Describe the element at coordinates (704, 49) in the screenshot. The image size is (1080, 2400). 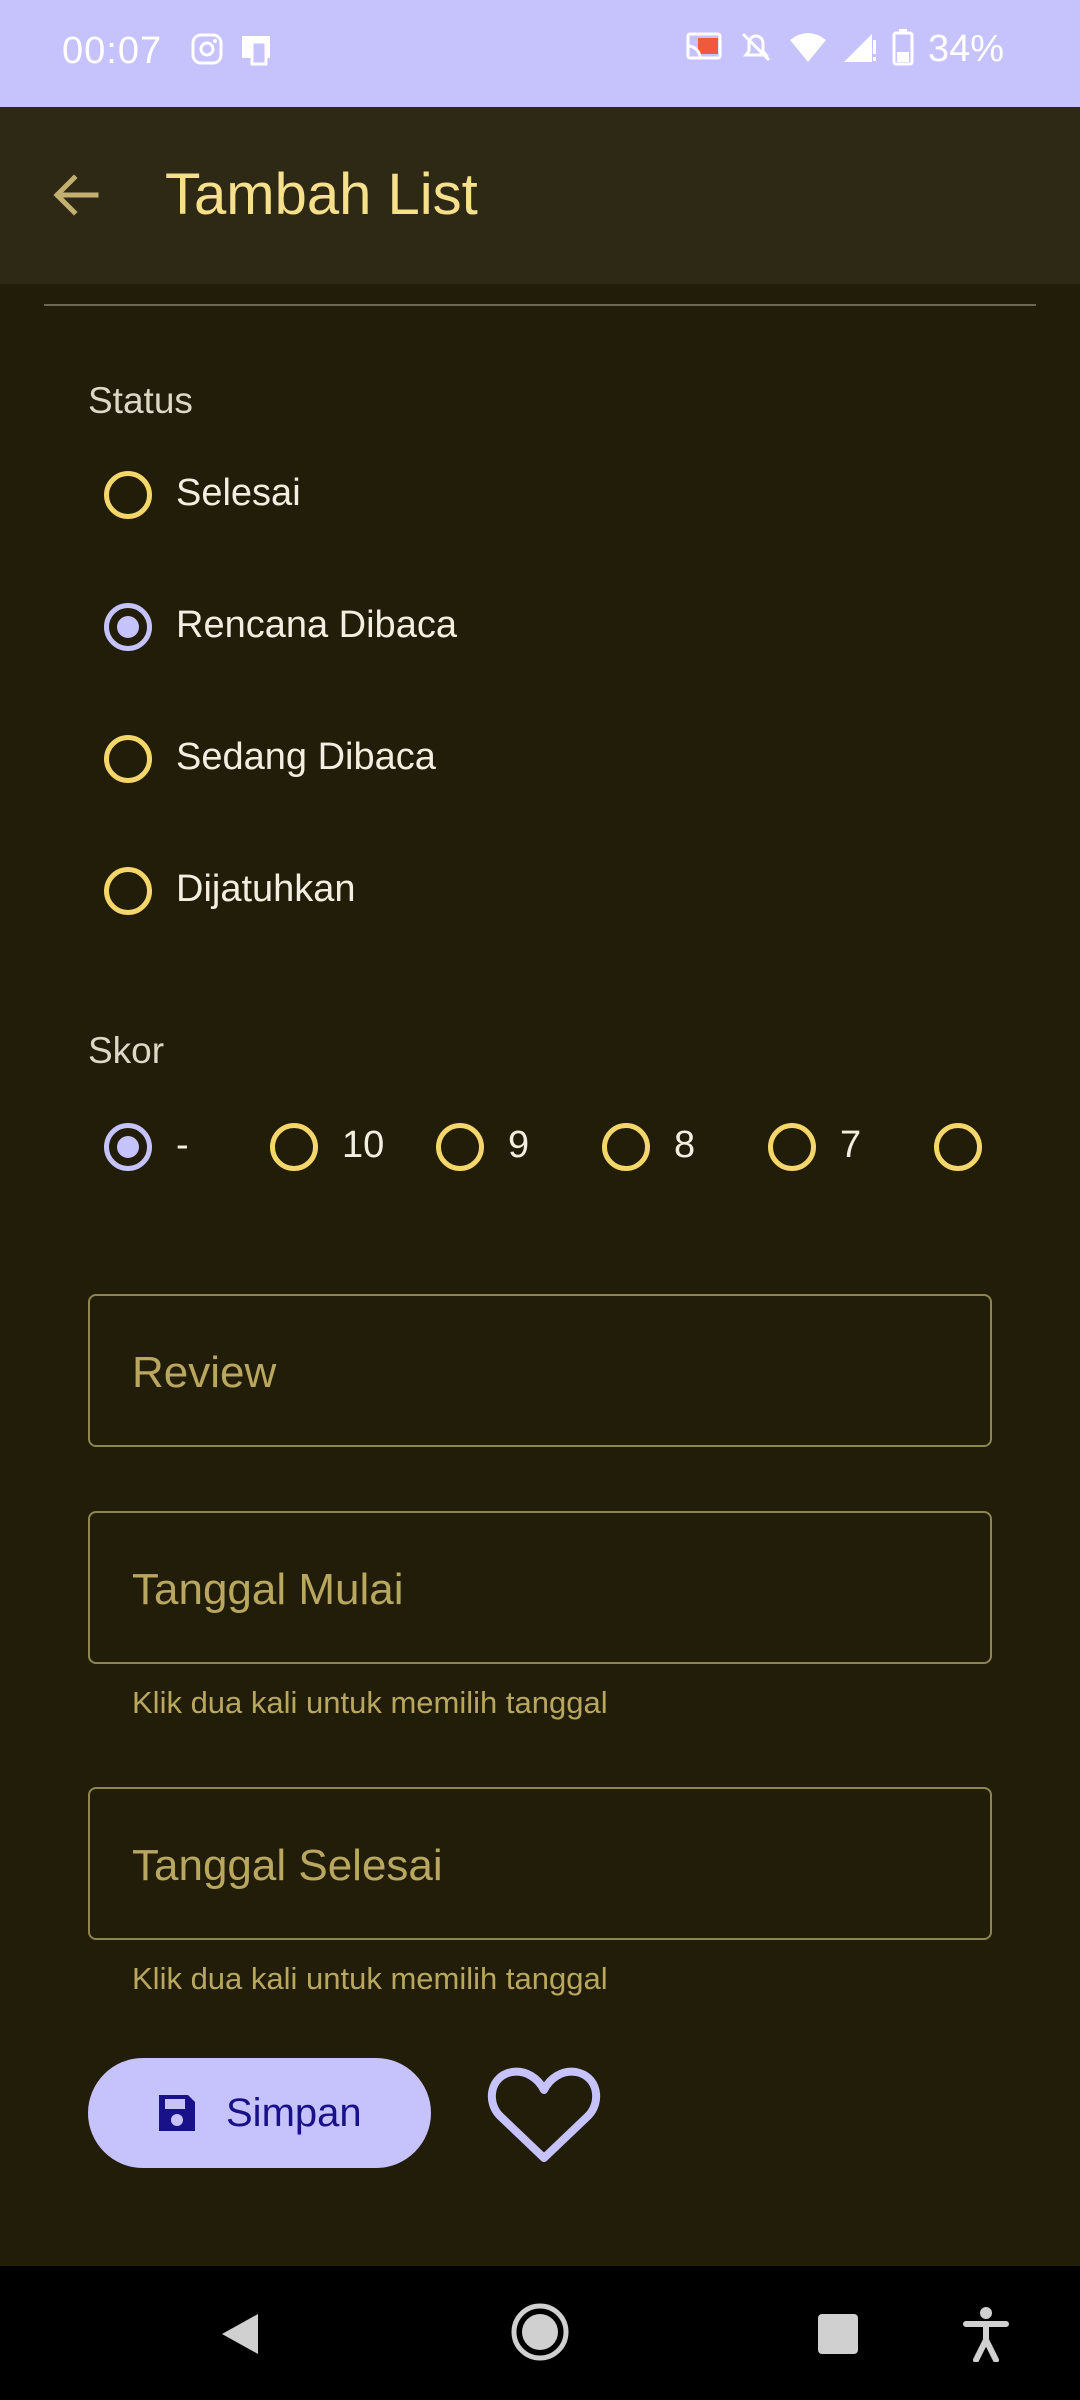
I see `cast-icon` at that location.